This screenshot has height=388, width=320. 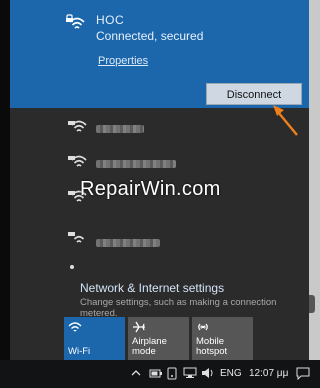 I want to click on mobile-hotspot-icon, so click(x=203, y=328).